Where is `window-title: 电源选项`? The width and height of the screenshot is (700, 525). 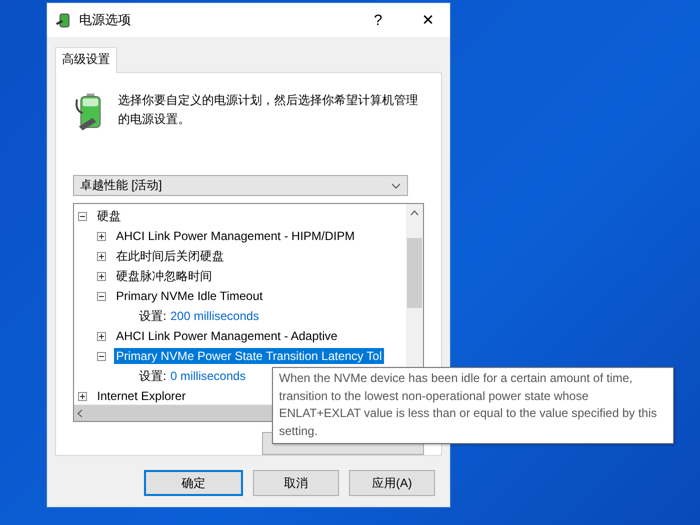
window-title: 电源选项 is located at coordinates (105, 20).